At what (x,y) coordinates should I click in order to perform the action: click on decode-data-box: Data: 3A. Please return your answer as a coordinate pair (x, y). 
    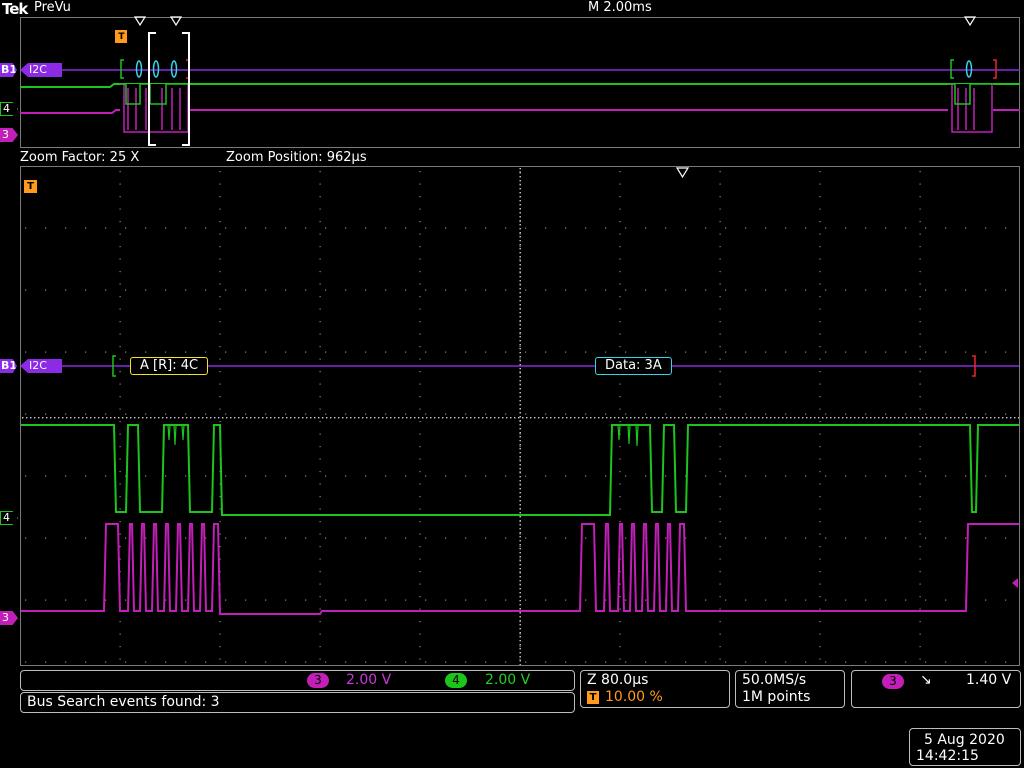
    Looking at the image, I should click on (633, 366).